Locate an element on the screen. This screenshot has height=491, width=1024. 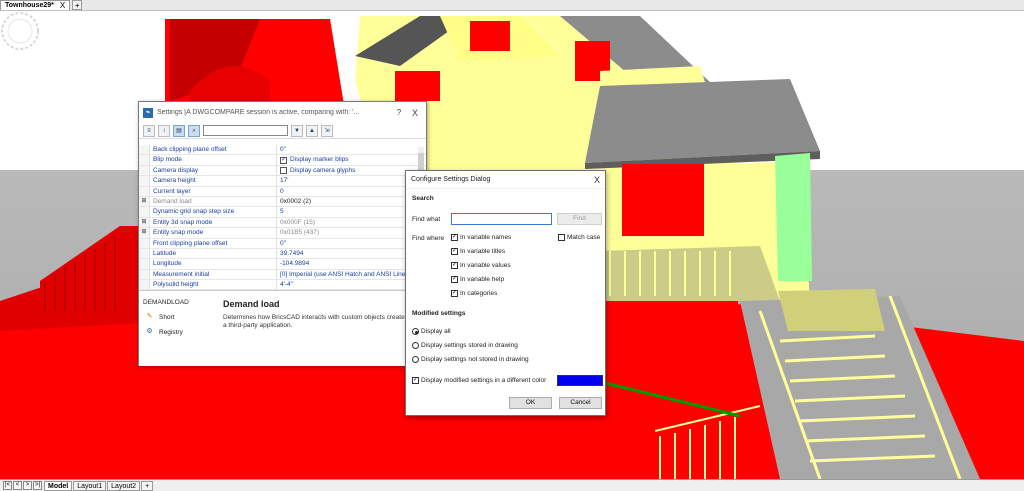
property-row: ⊞ Entity 3d snap mode 0x000F (15) is located at coordinates (282, 223).